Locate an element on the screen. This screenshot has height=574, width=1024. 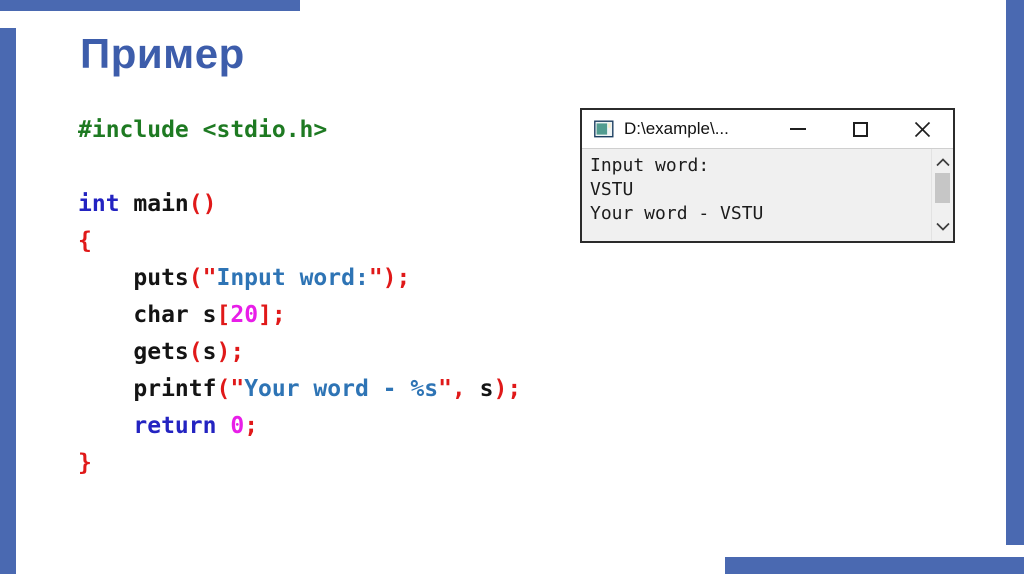
top-accent-bar is located at coordinates (150, 5).